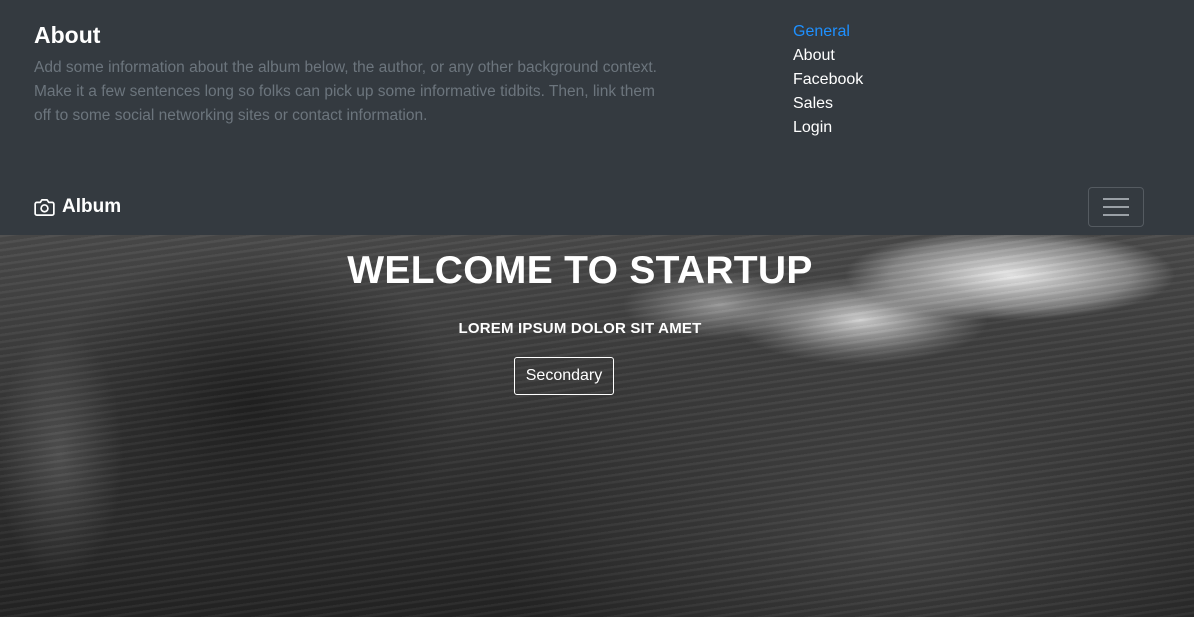  Describe the element at coordinates (828, 56) in the screenshot. I see `link-about: About` at that location.